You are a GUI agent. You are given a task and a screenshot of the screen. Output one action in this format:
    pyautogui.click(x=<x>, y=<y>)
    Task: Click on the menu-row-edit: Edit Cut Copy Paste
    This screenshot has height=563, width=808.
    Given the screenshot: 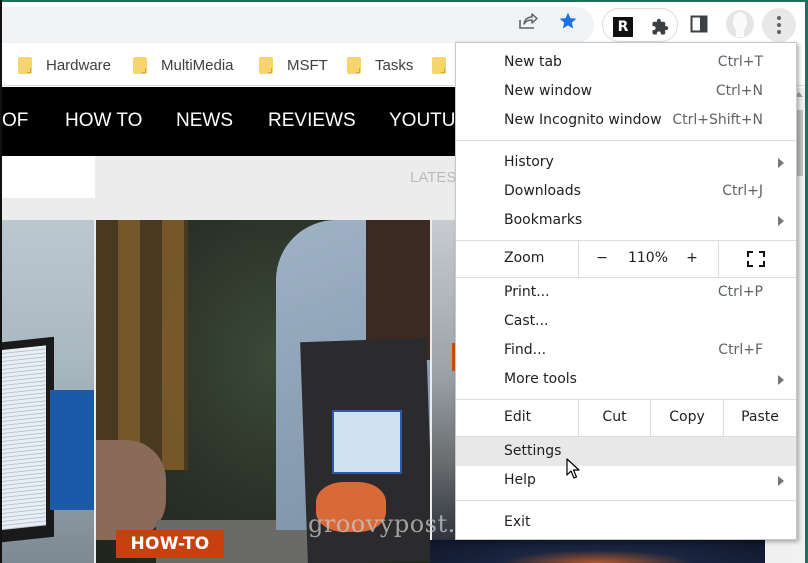 What is the action you would take?
    pyautogui.click(x=626, y=418)
    